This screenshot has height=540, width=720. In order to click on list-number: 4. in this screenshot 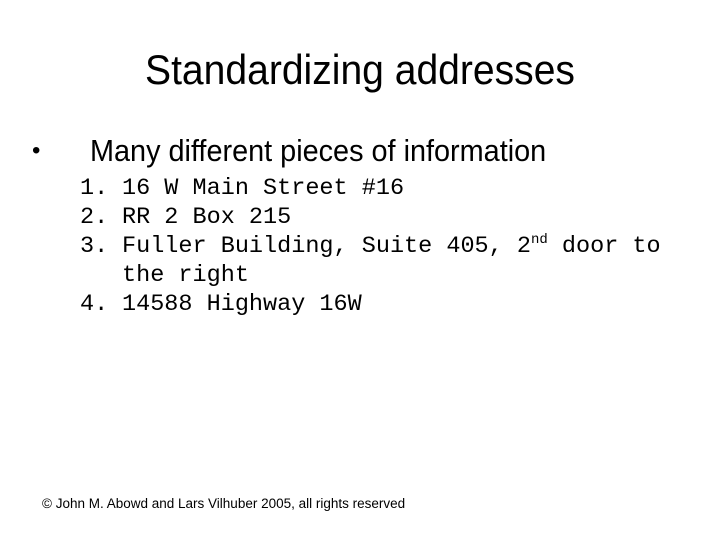, I will do `click(94, 304)`.